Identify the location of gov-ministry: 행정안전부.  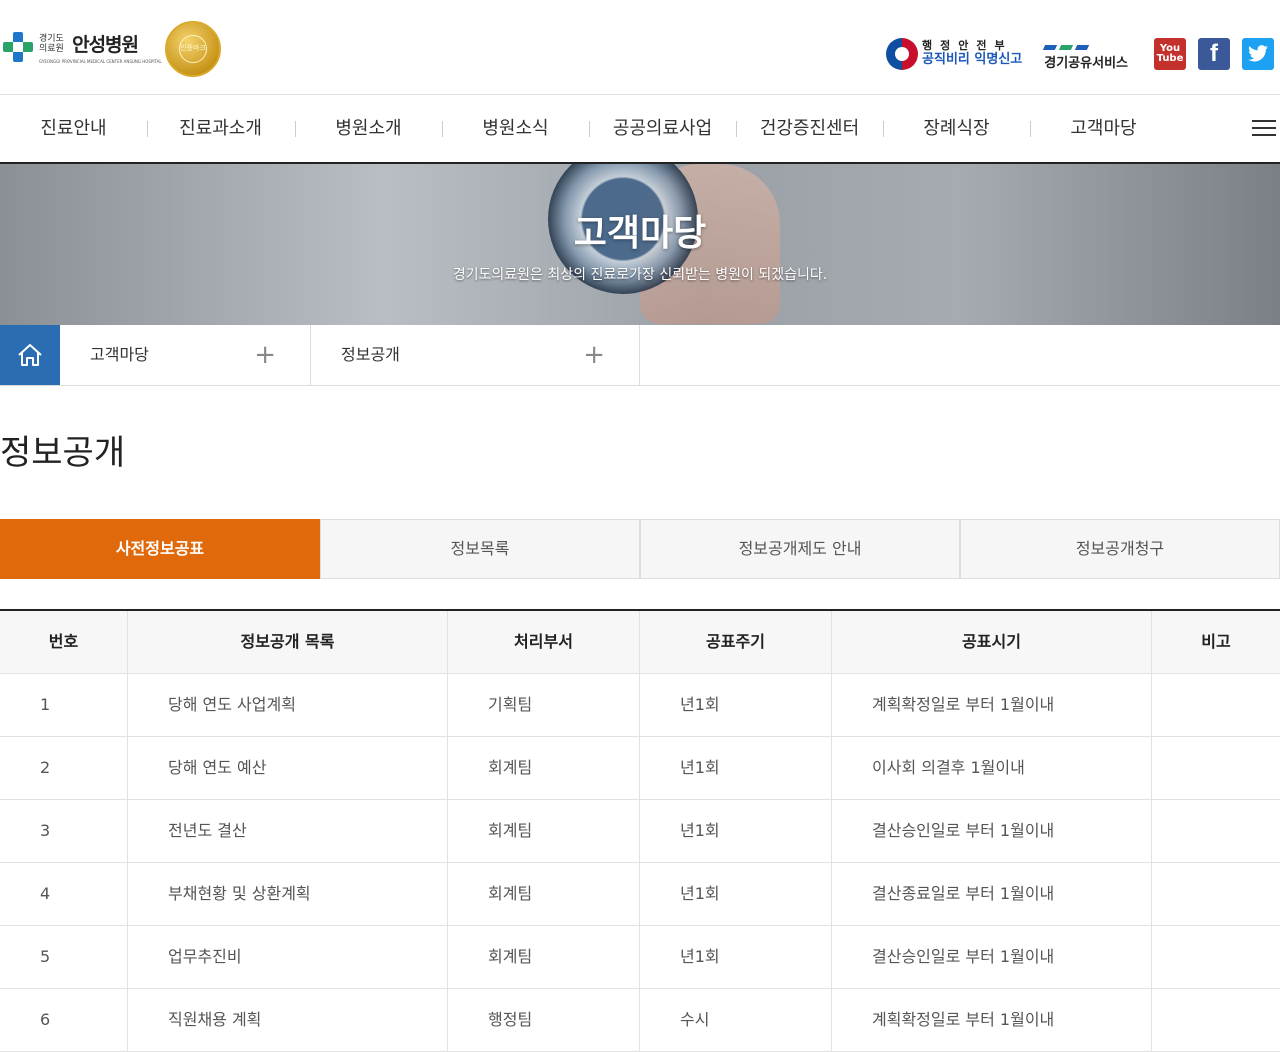
(967, 45).